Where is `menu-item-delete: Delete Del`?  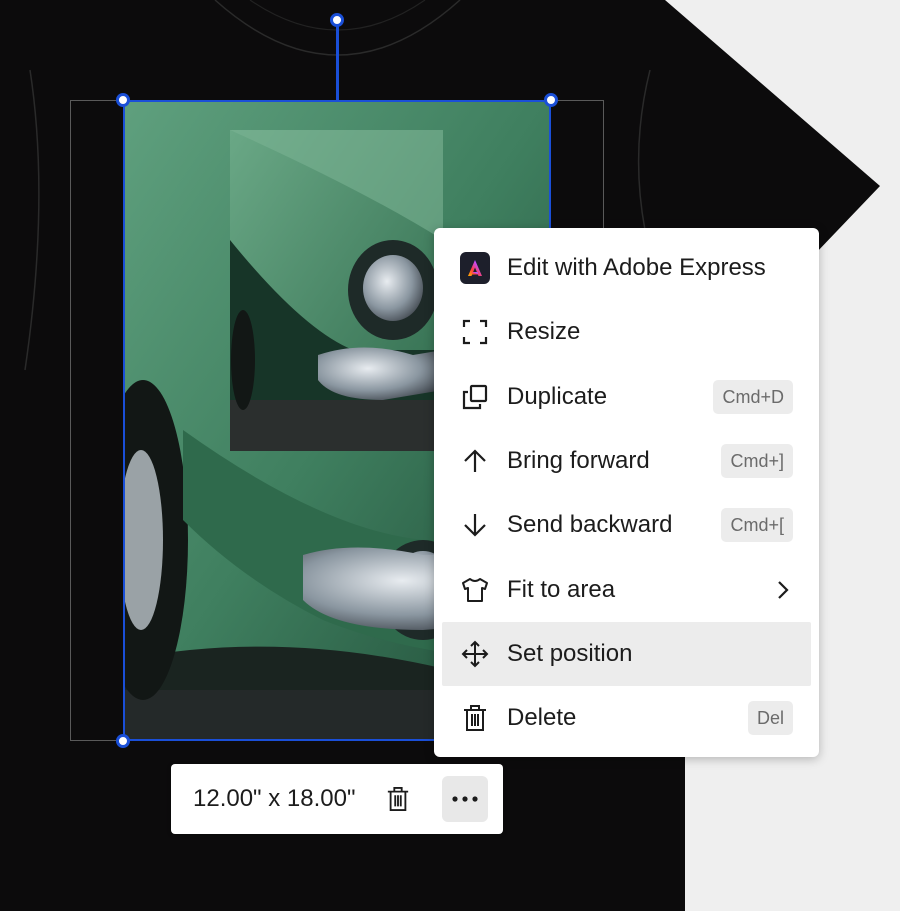
menu-item-delete: Delete Del is located at coordinates (626, 718).